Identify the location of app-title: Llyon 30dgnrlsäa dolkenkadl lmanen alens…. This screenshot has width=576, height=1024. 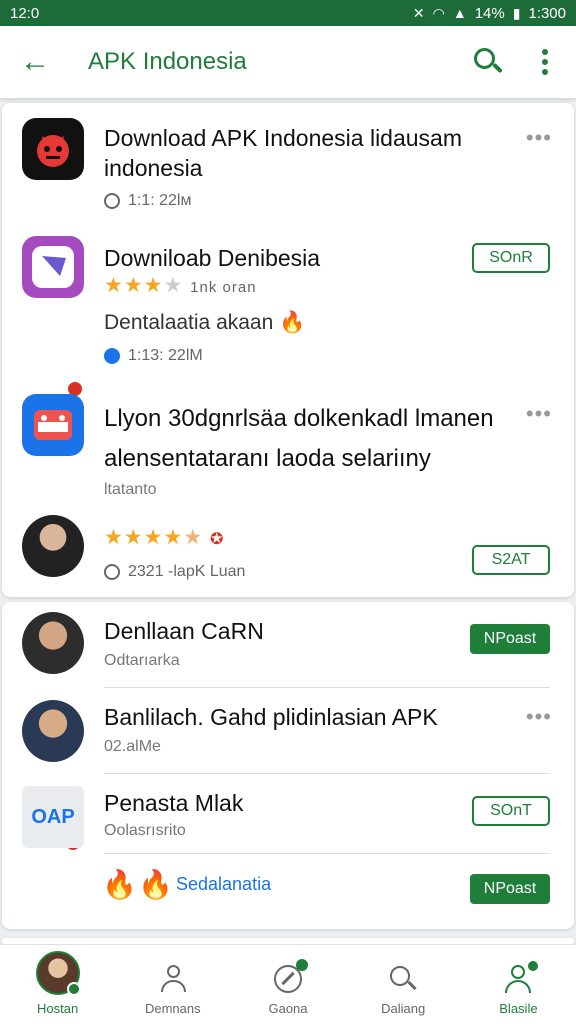
(299, 438).